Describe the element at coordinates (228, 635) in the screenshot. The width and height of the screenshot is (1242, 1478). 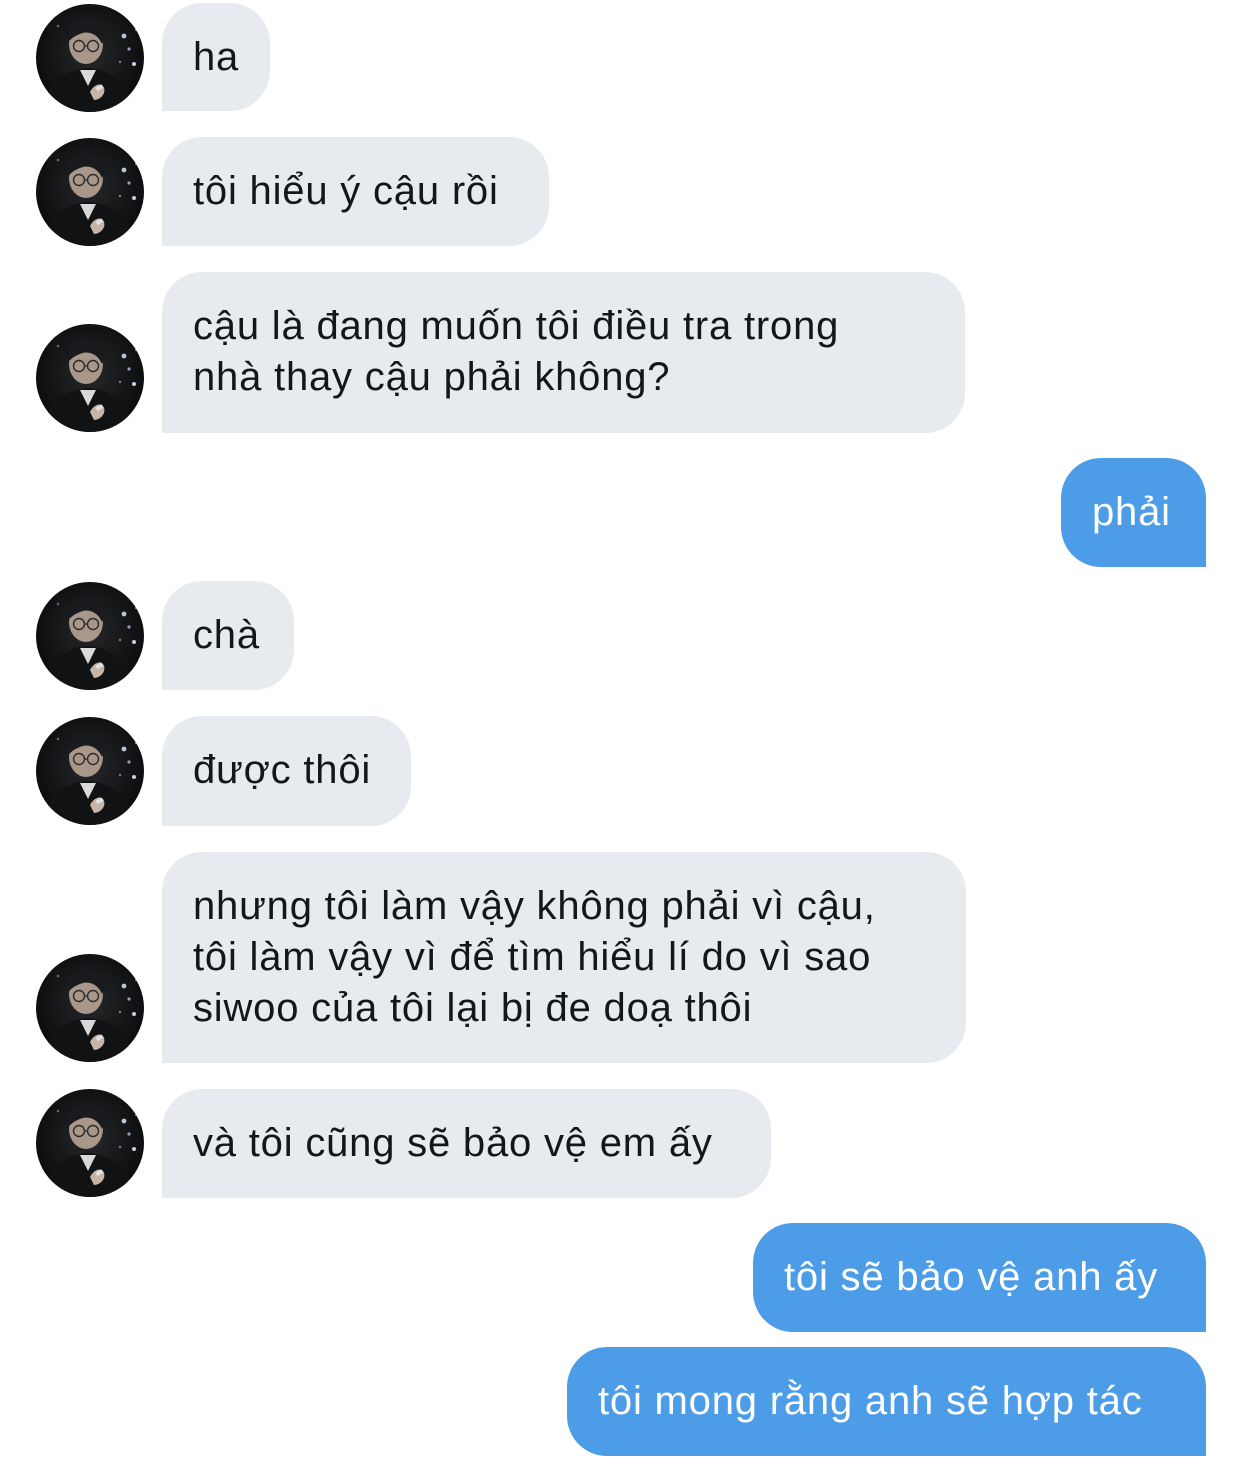
I see `message-bubble: chà` at that location.